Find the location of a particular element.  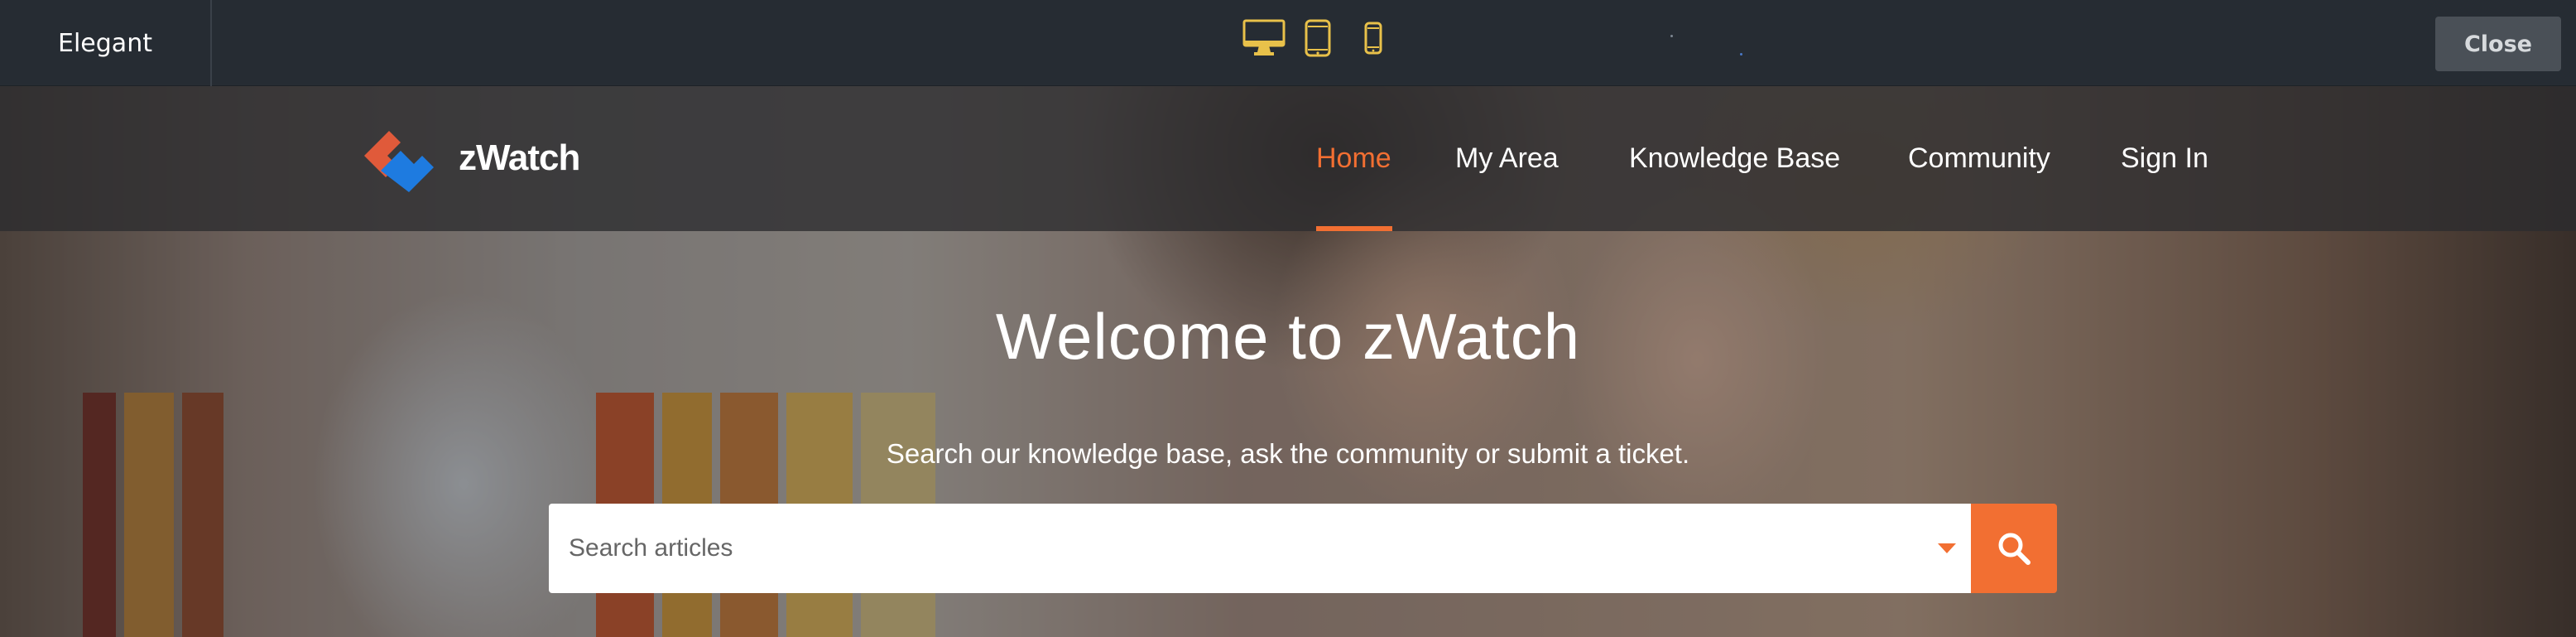

brand-name: zWatch is located at coordinates (519, 158).